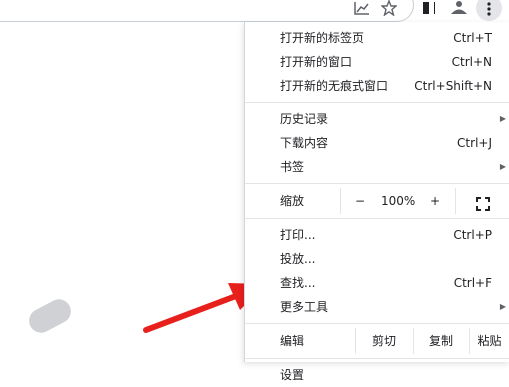 The image size is (509, 387). I want to click on menu-item-shortcut: Ctrl+F, so click(472, 283).